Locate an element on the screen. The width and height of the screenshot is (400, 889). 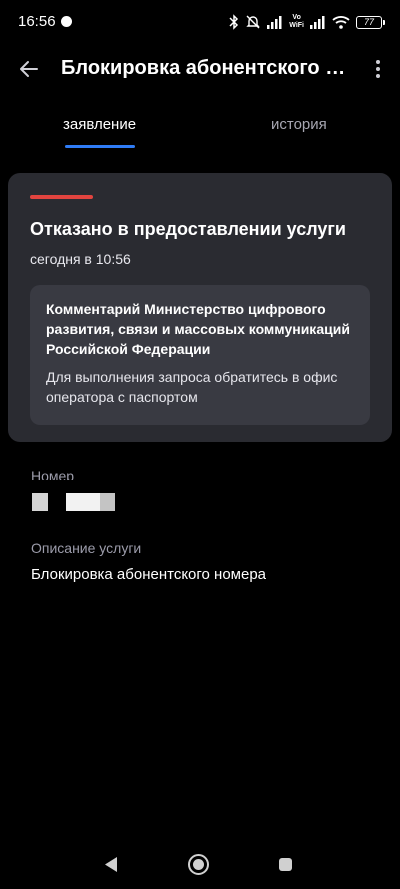
status-title: Отказано в предоставлении услуги is located at coordinates (188, 229).